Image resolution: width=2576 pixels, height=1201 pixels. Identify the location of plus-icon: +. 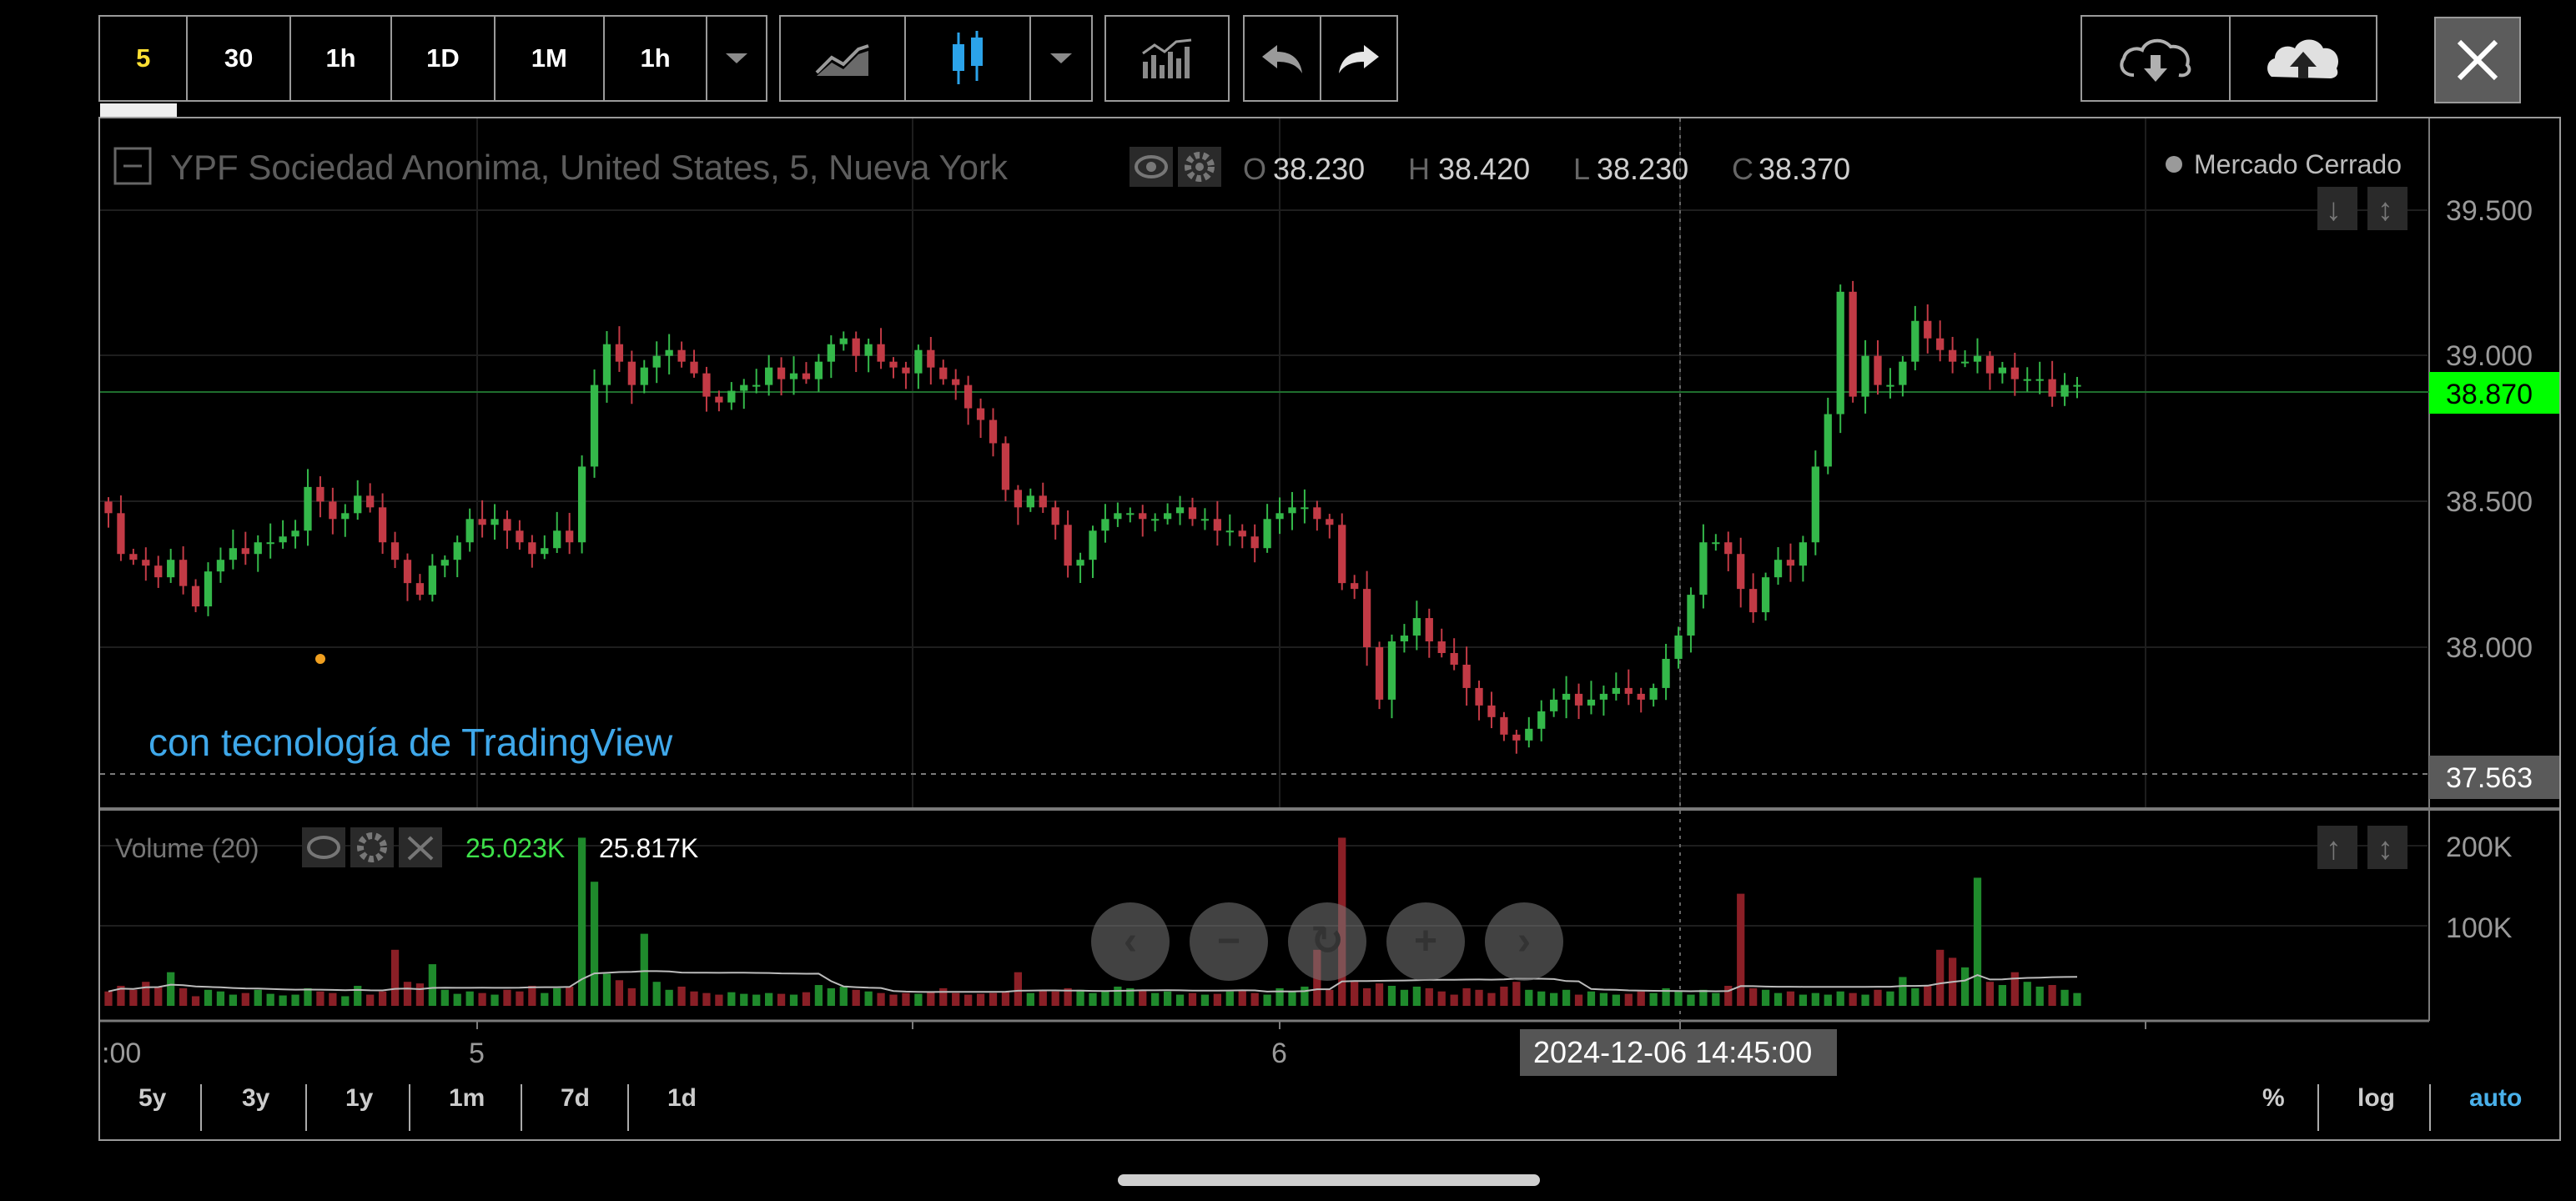
(1425, 941).